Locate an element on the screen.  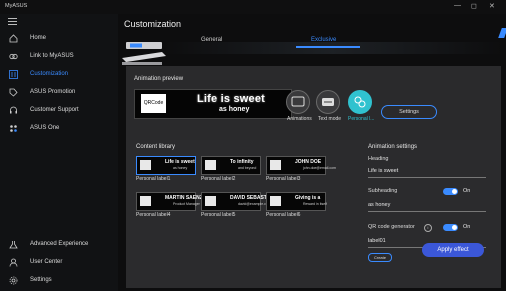
qr-code-placeholder: QRCode is located at coordinates (153, 103).